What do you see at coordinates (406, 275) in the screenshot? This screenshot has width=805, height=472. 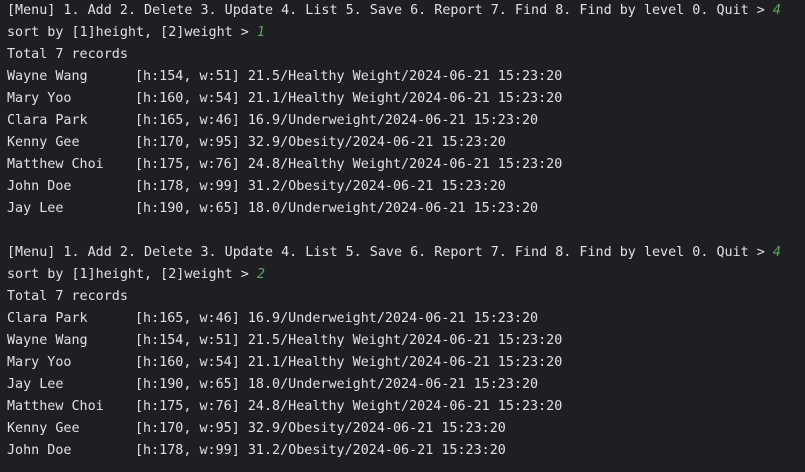 I see `sort-prompt-line: sort by [1]height, [2]weight > 2` at bounding box center [406, 275].